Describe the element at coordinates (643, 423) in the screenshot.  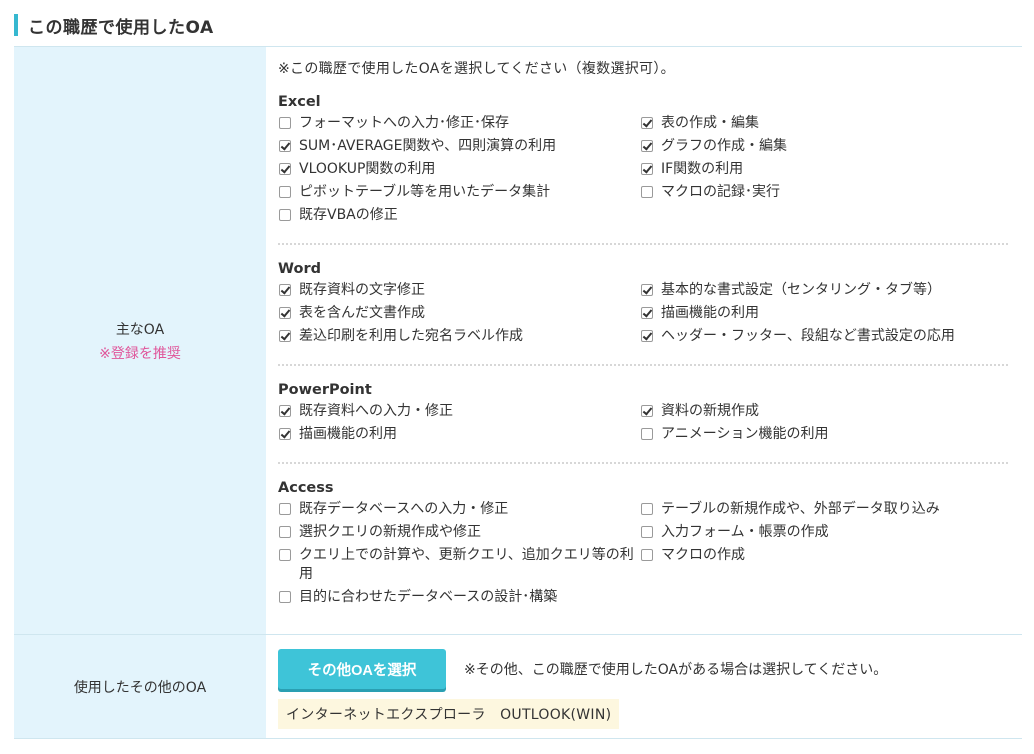
I see `checkbox-grid: 既存資料への入力・修正 資料の新規作成描画機能の利用 アニメーション機能の利用` at that location.